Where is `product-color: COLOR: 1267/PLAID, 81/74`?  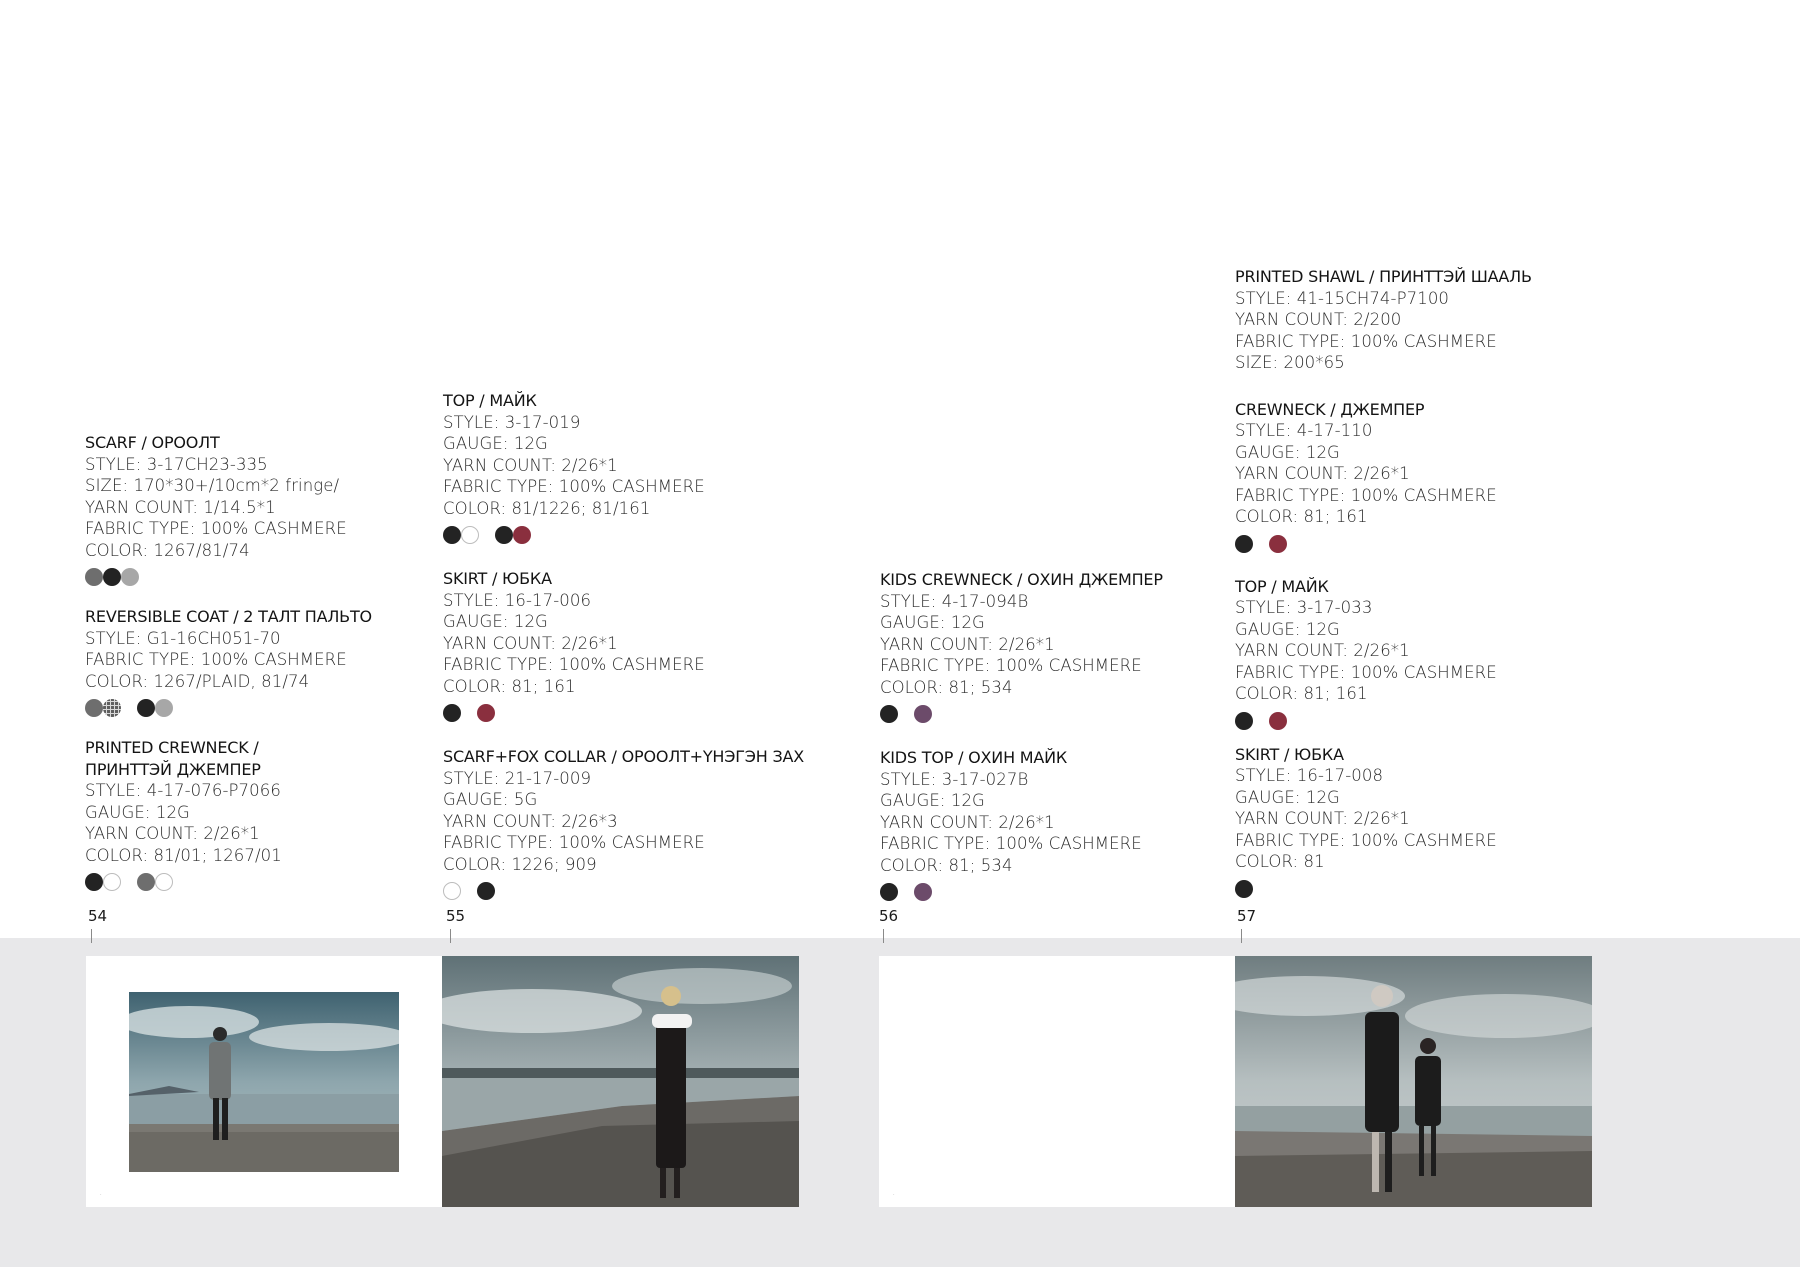 product-color: COLOR: 1267/PLAID, 81/74 is located at coordinates (197, 681).